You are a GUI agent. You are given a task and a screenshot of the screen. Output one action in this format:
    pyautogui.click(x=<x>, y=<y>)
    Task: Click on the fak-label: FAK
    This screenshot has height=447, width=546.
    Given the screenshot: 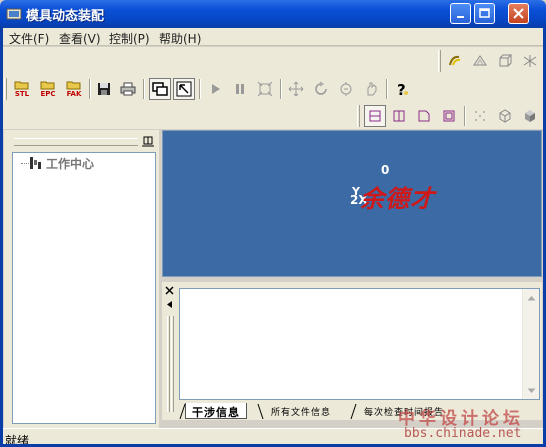 What is the action you would take?
    pyautogui.click(x=74, y=94)
    